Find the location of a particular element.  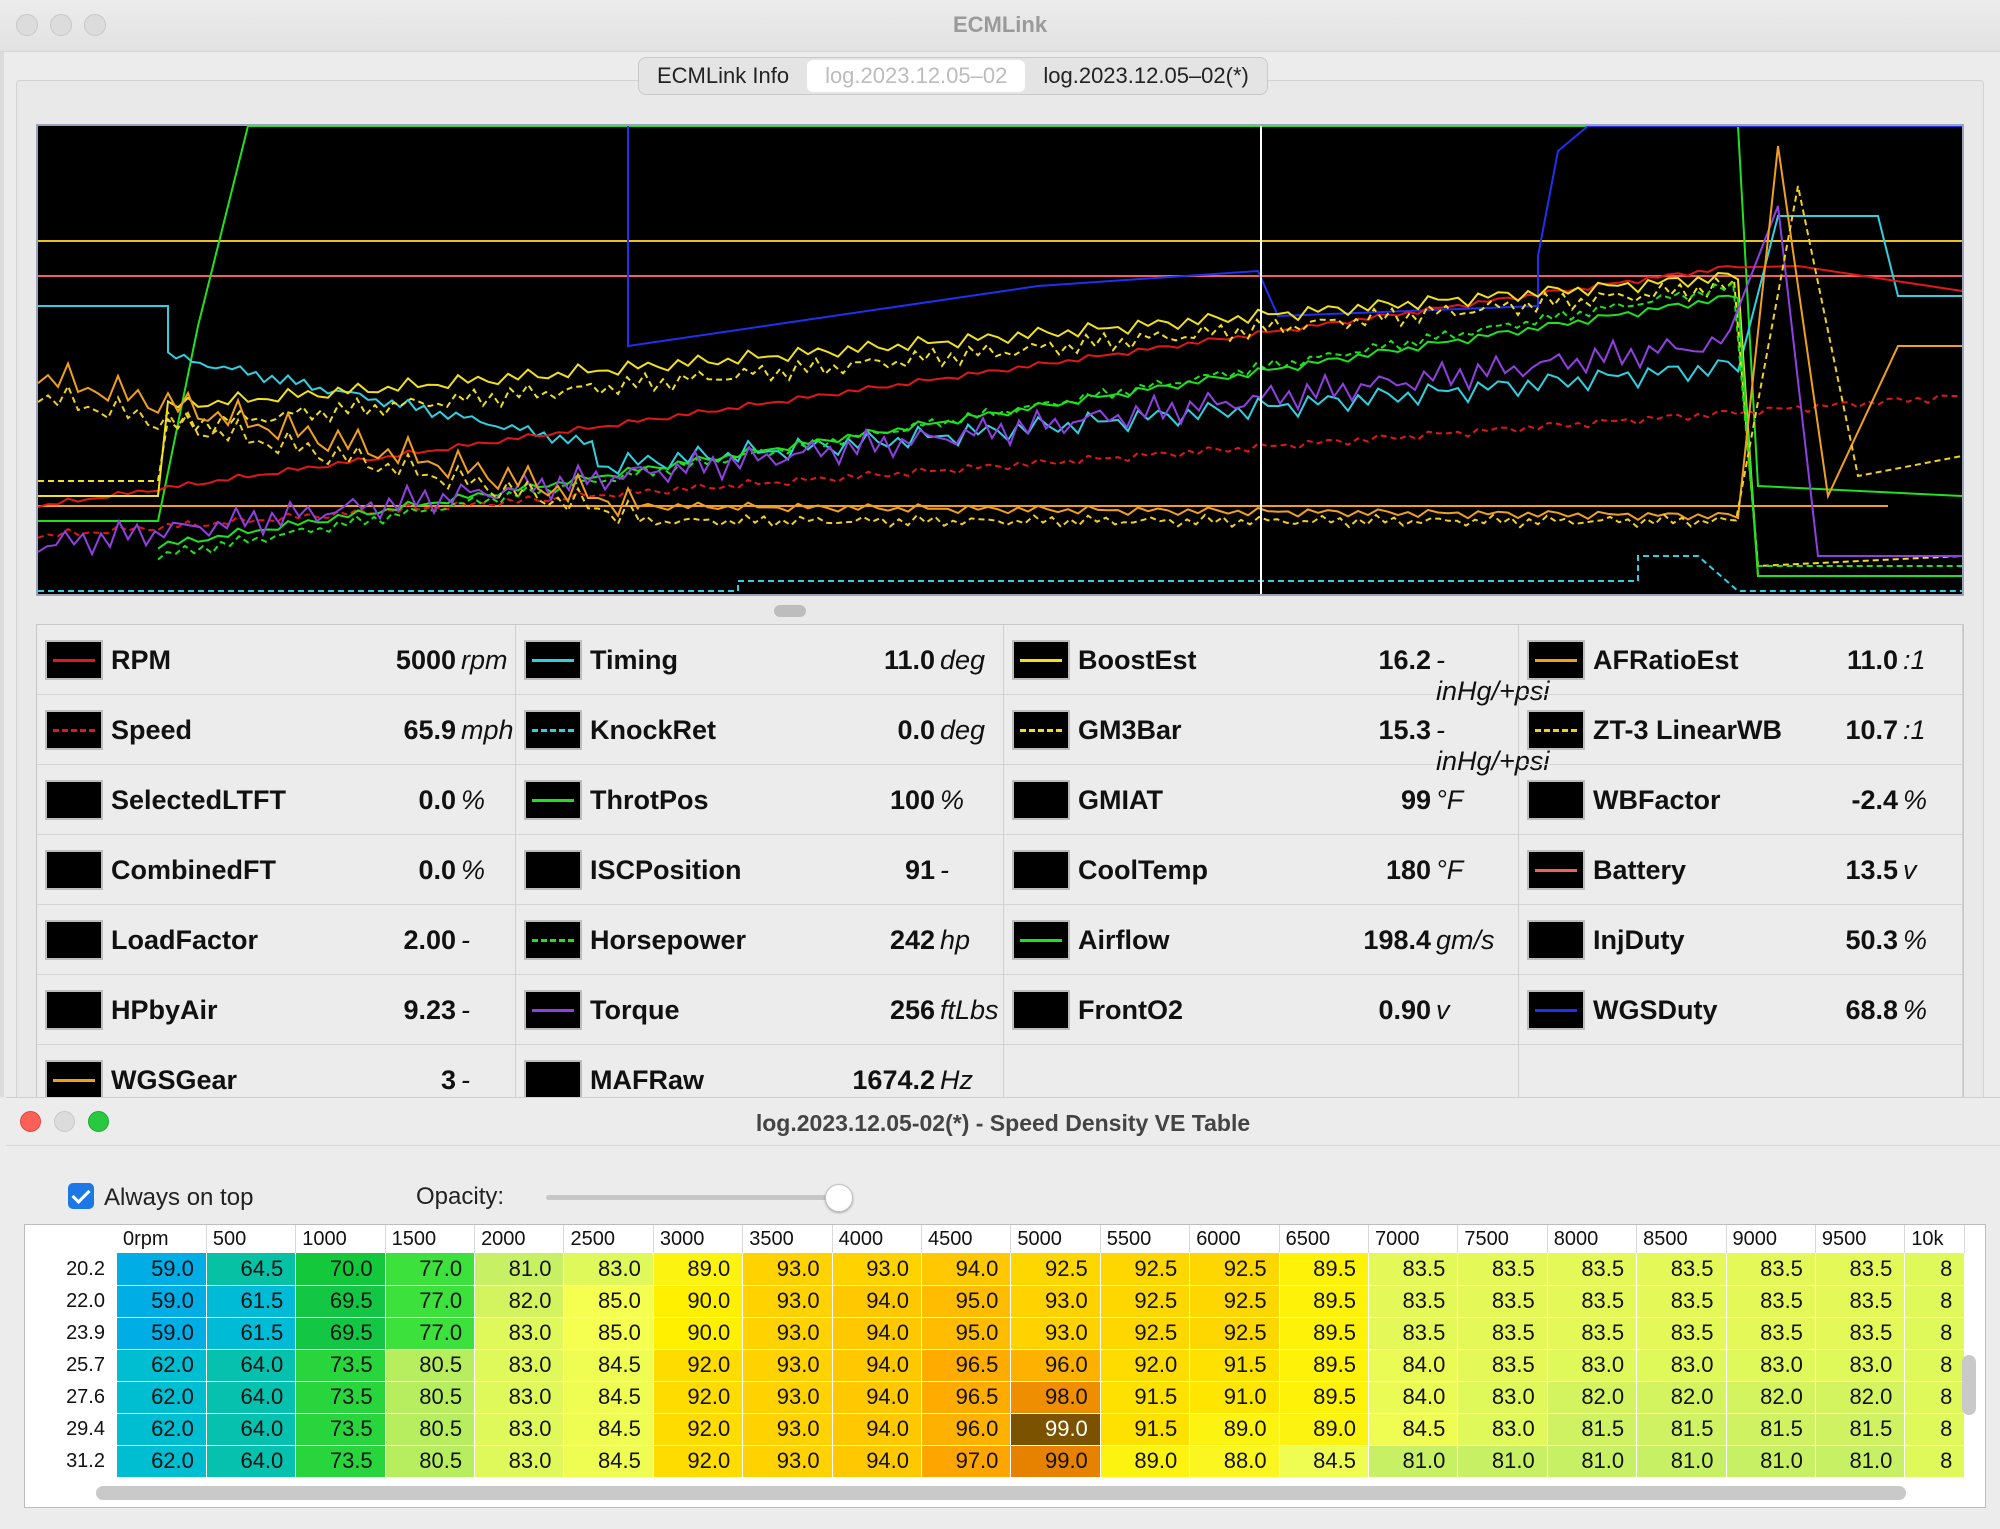

param-row: CoolTemp 180 °F is located at coordinates (1261, 870).